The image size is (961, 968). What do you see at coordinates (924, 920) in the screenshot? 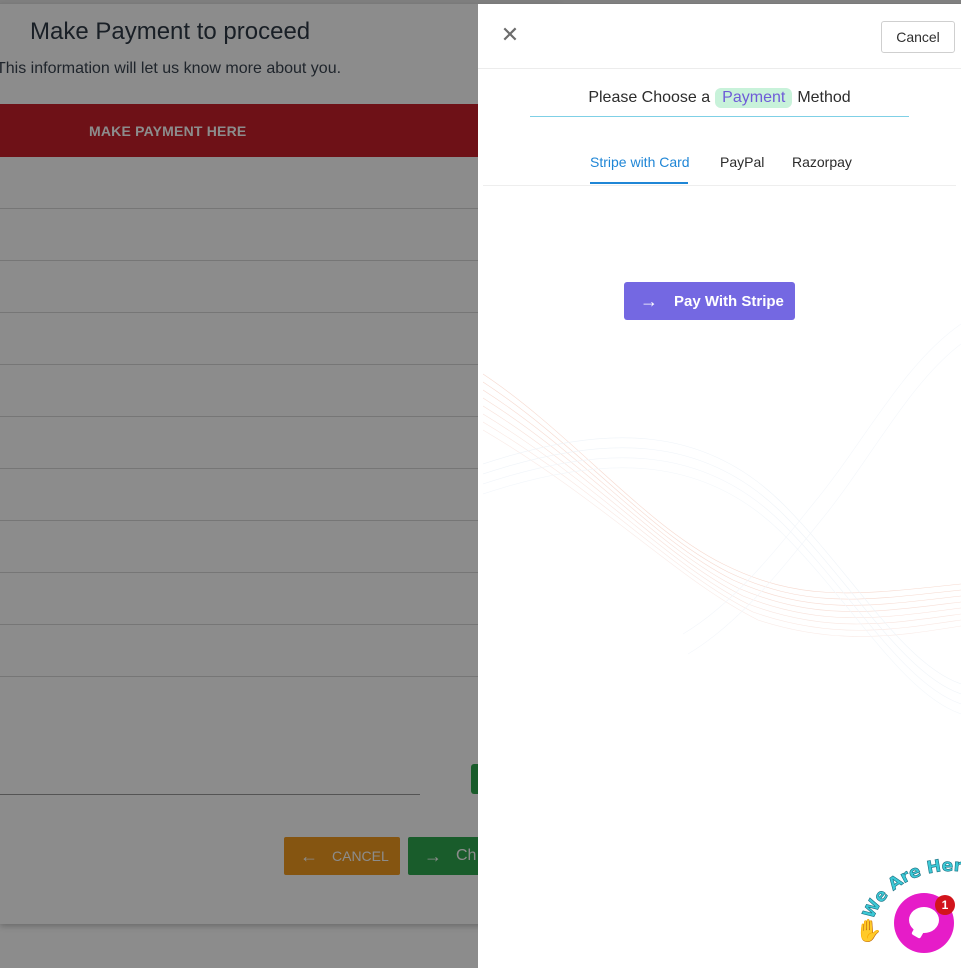
I see `chat-bubble-inner` at bounding box center [924, 920].